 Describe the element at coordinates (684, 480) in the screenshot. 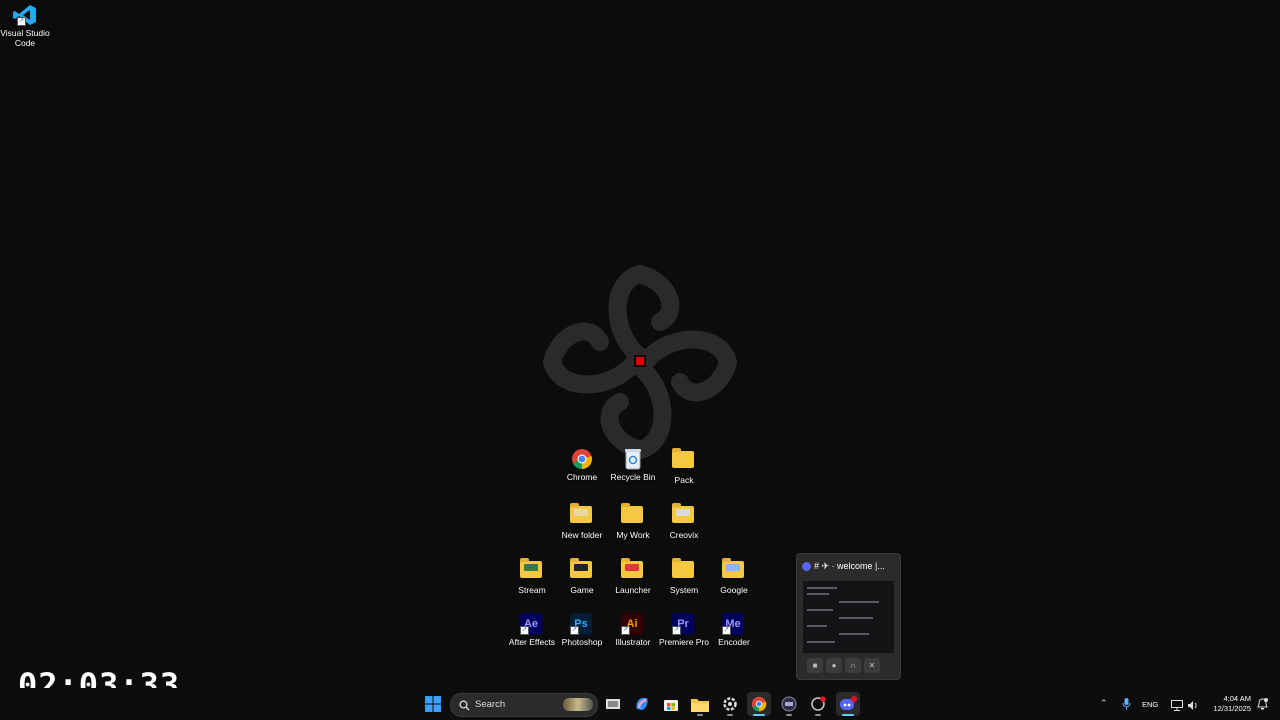

I see `desktop-icon-label: Pack` at that location.